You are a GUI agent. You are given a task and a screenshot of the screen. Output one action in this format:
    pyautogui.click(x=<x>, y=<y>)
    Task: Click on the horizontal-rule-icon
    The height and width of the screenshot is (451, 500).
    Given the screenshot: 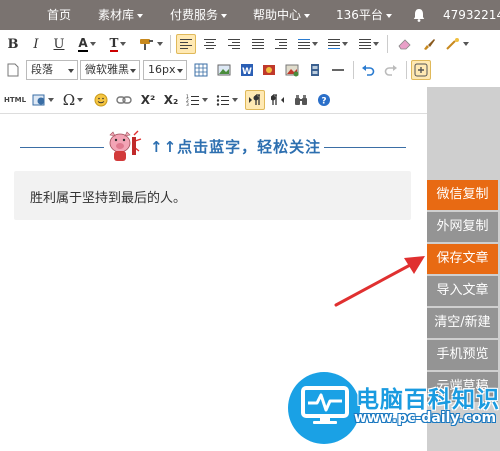 What is the action you would take?
    pyautogui.click(x=338, y=70)
    